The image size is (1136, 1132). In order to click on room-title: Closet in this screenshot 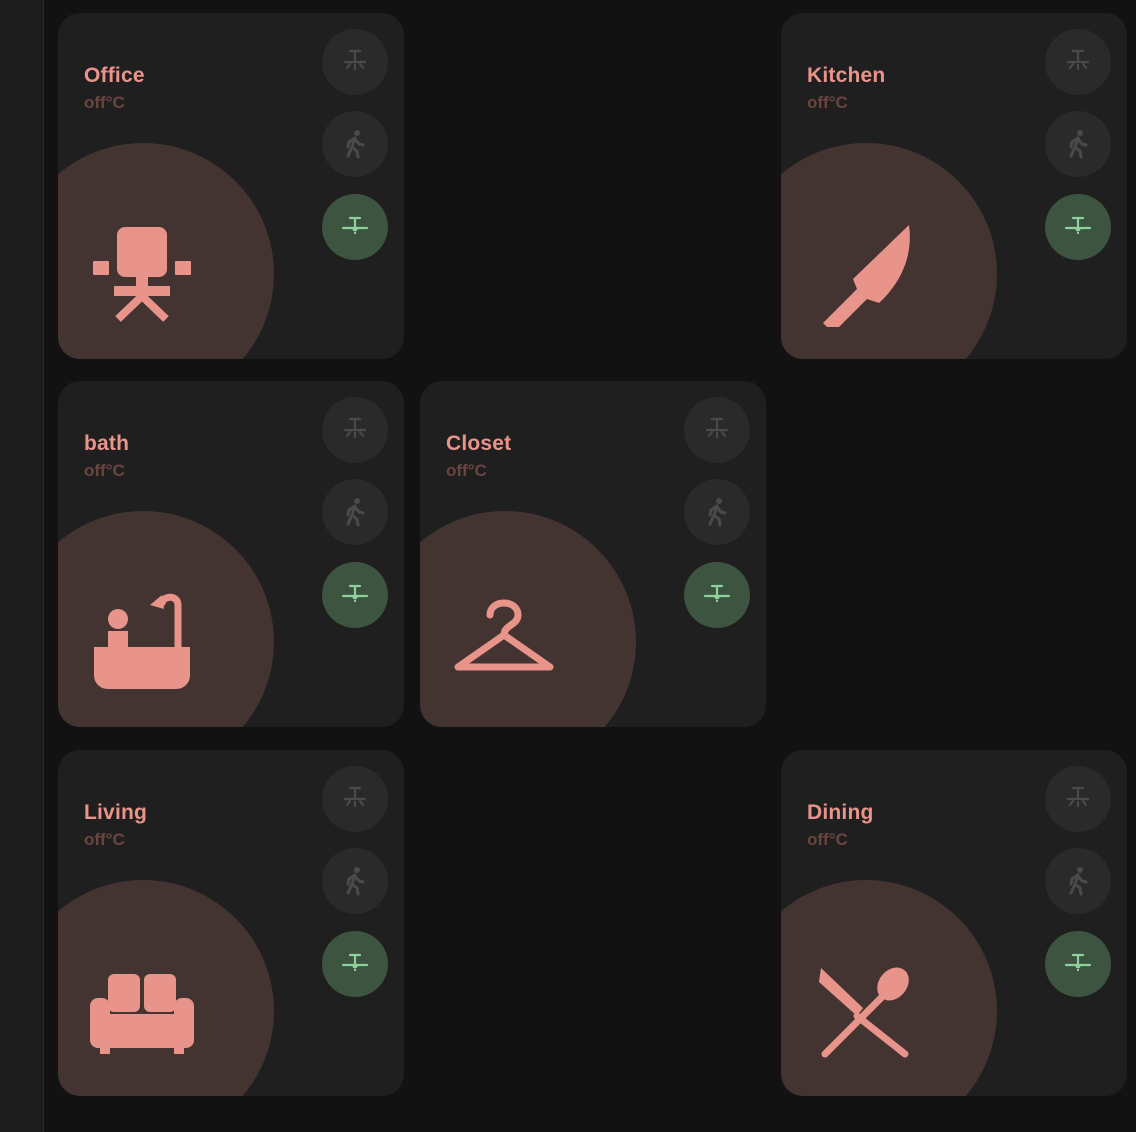, I will do `click(479, 443)`.